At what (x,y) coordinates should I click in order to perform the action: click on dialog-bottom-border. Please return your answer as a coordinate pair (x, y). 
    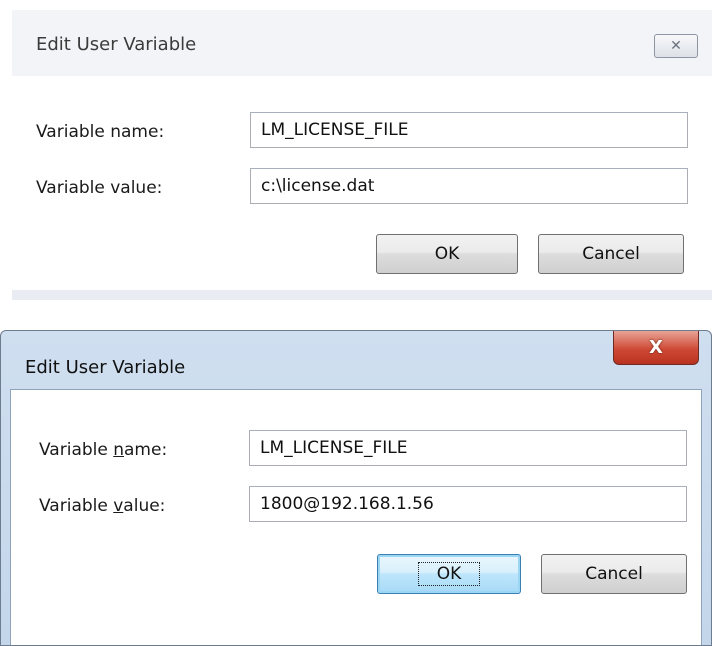
    Looking at the image, I should click on (362, 295).